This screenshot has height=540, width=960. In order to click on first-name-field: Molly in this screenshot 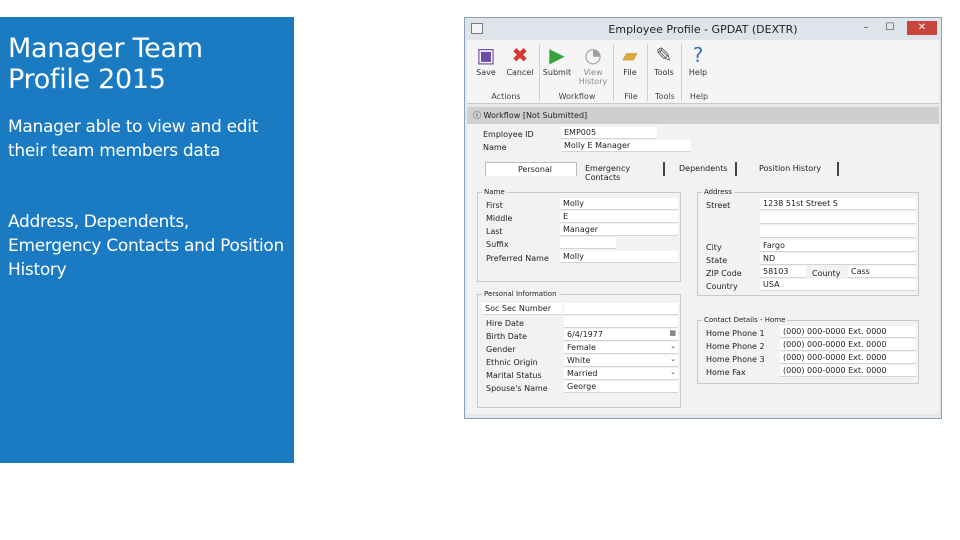, I will do `click(619, 204)`.